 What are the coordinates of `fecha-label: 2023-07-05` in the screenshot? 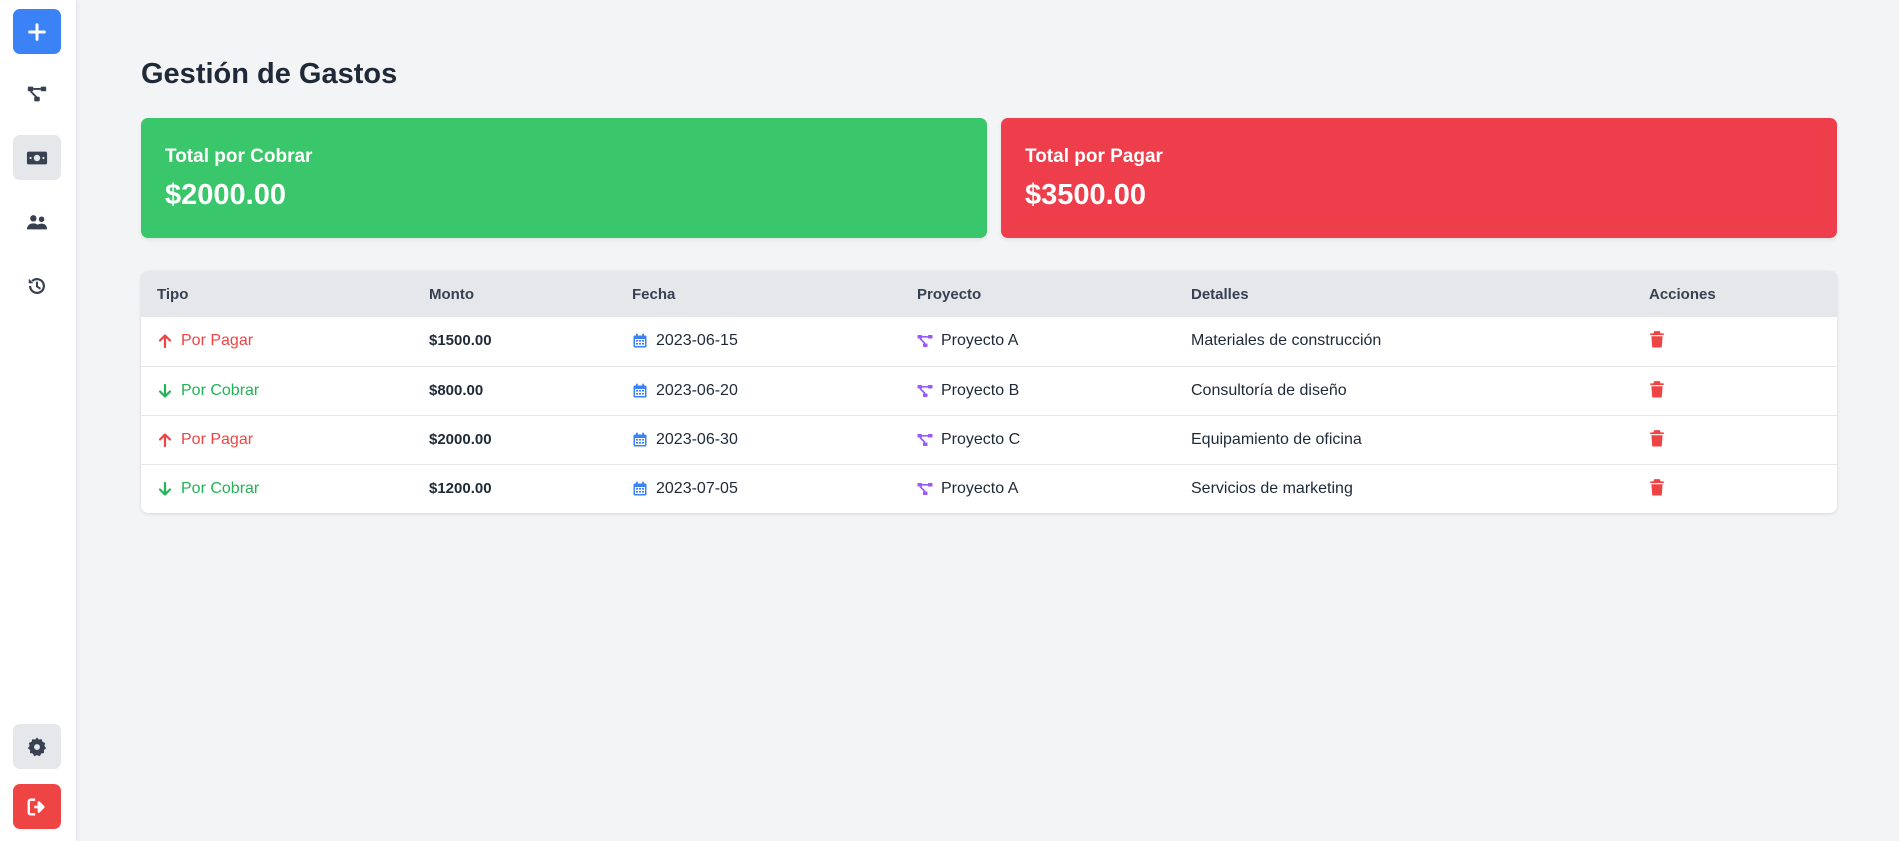 It's located at (697, 488).